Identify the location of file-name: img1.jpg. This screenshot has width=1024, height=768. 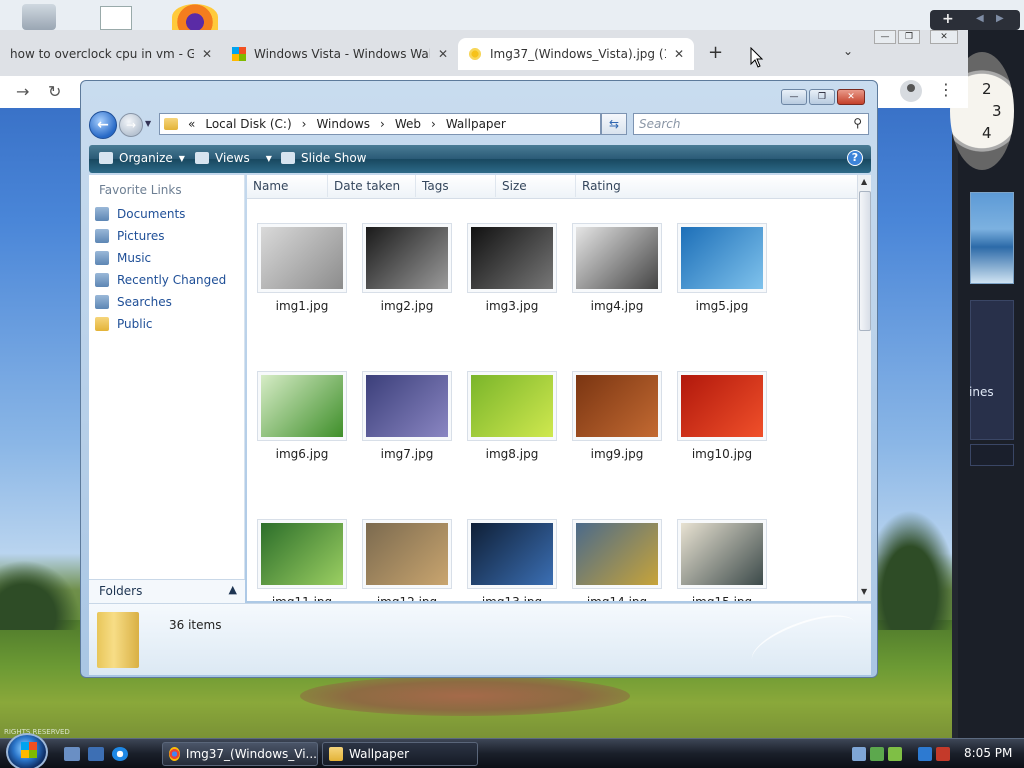
(302, 306).